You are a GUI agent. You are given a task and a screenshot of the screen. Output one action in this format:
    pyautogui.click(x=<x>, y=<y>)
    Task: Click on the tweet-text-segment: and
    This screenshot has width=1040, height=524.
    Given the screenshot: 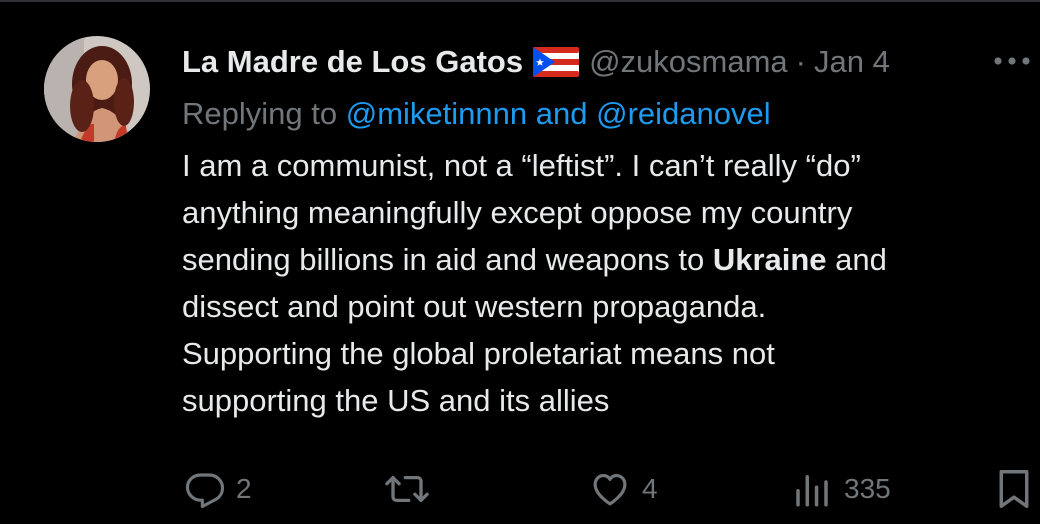 What is the action you would take?
    pyautogui.click(x=856, y=259)
    